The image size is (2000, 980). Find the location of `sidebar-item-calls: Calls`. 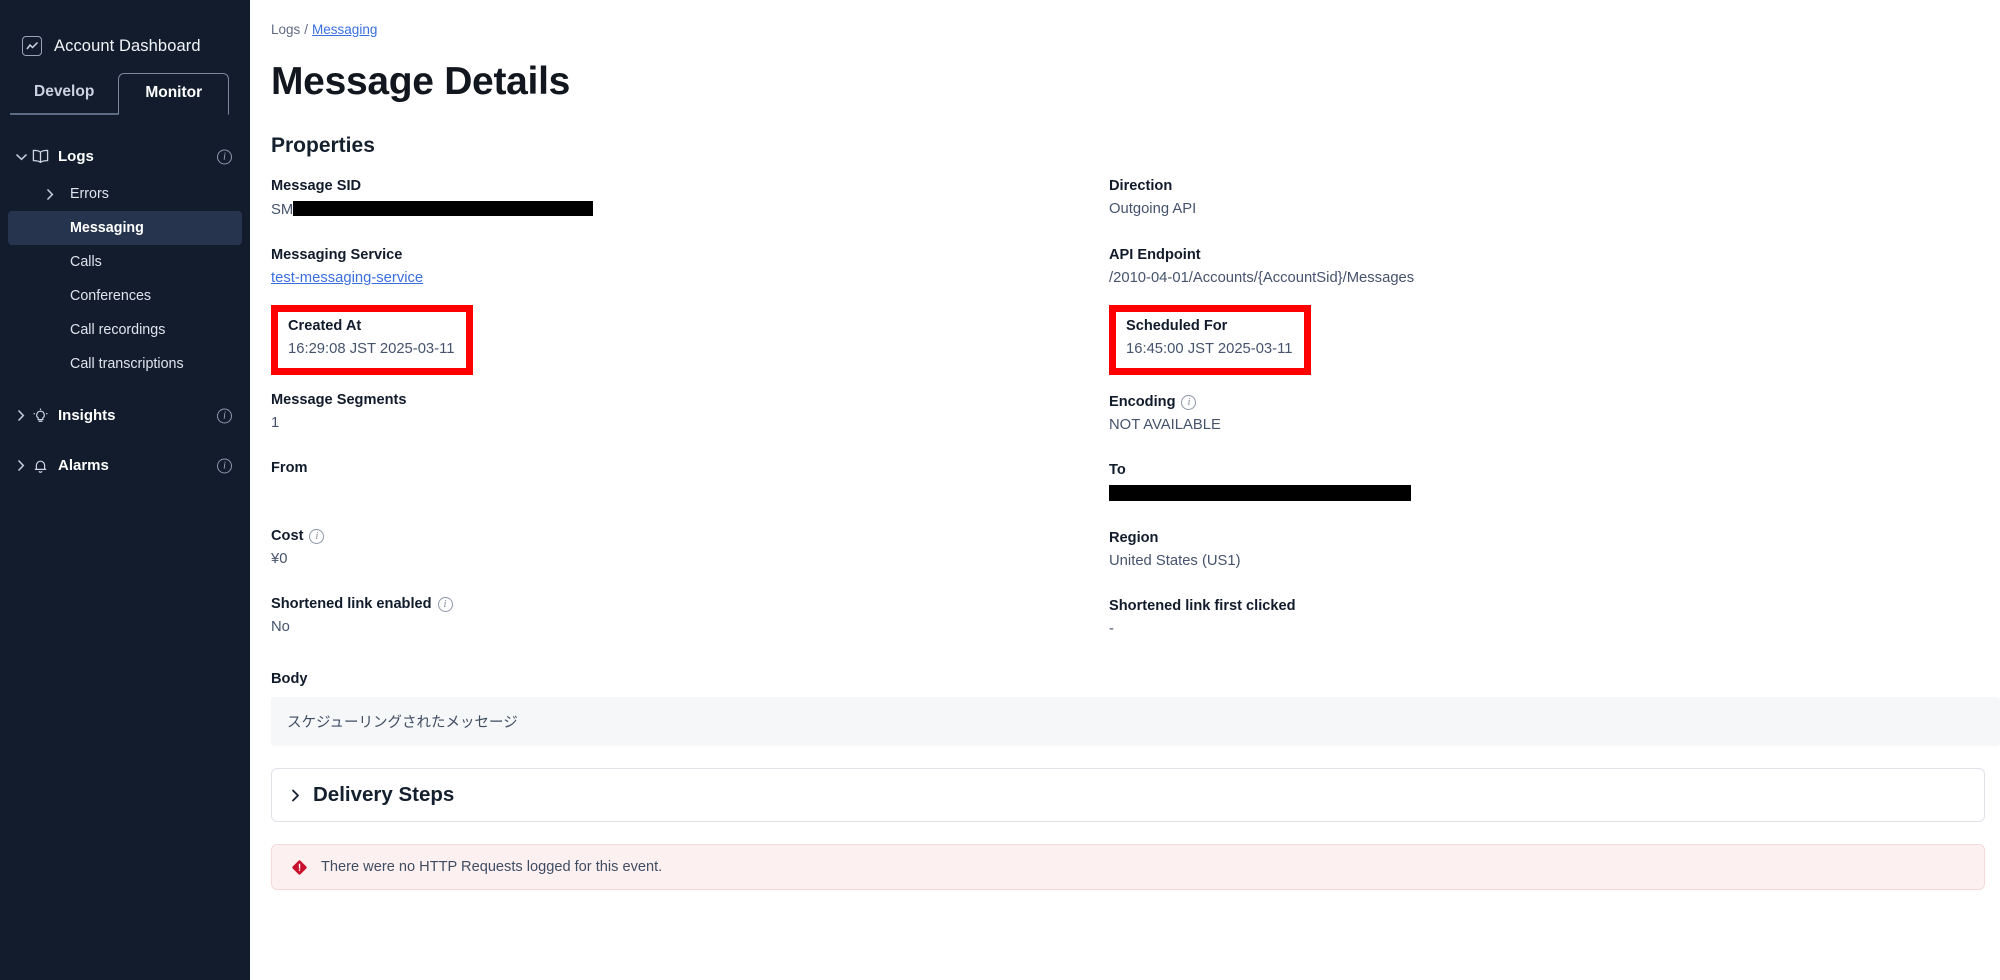

sidebar-item-calls: Calls is located at coordinates (125, 262).